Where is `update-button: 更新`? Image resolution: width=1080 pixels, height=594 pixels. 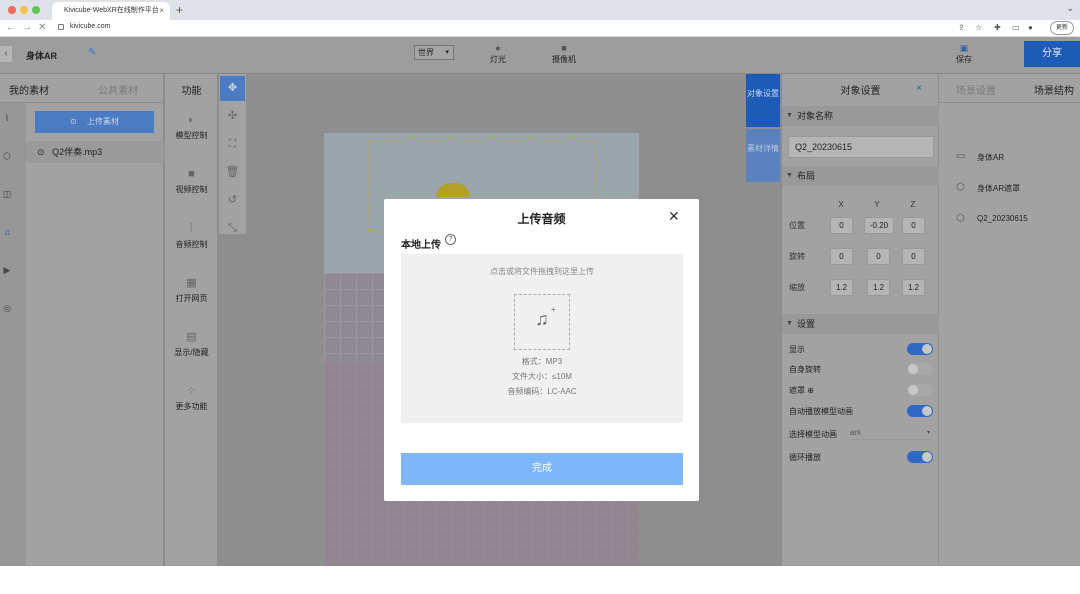
update-button: 更新 is located at coordinates (1061, 28).